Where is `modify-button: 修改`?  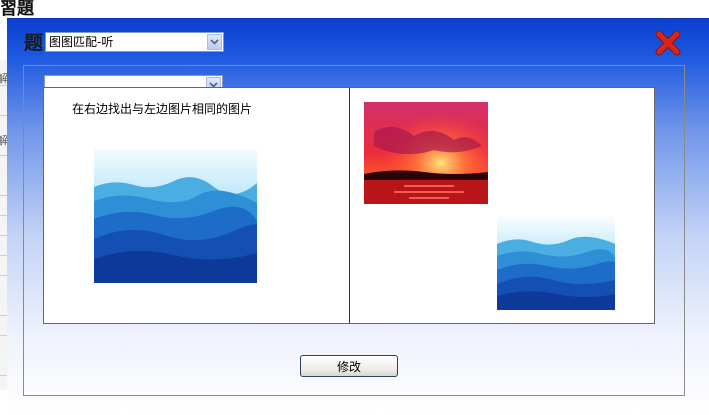
modify-button: 修改 is located at coordinates (349, 366).